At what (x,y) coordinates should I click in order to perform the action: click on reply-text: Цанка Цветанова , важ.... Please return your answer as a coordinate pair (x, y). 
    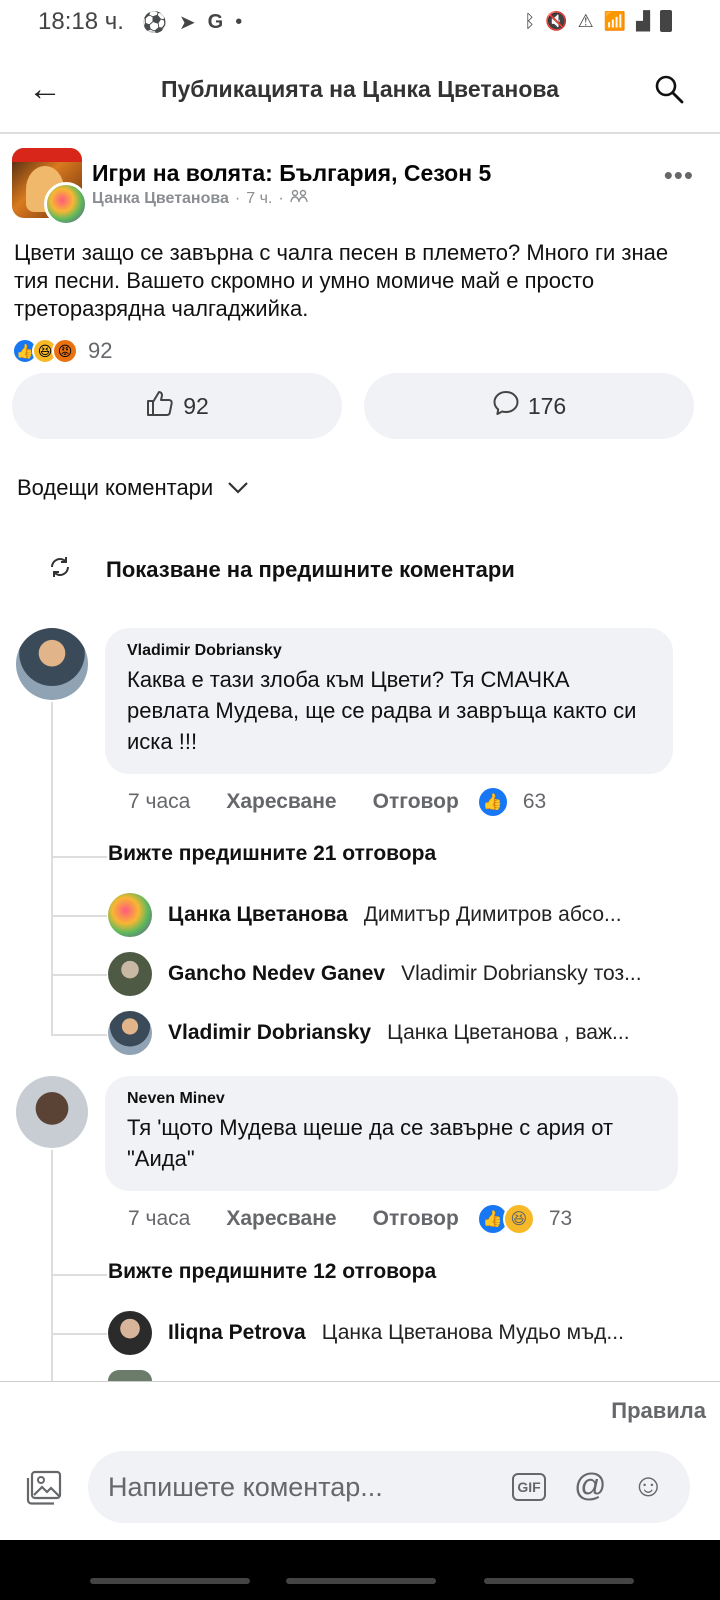
    Looking at the image, I should click on (508, 1032).